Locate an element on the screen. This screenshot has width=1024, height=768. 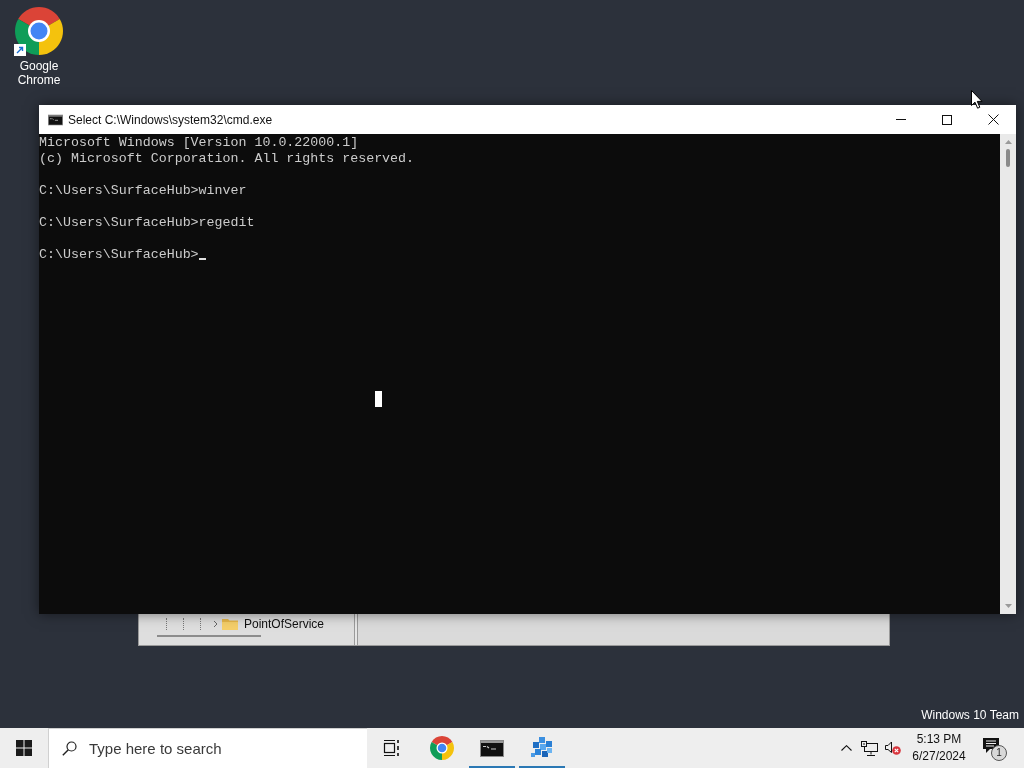
caret-up-icon is located at coordinates (846, 748).